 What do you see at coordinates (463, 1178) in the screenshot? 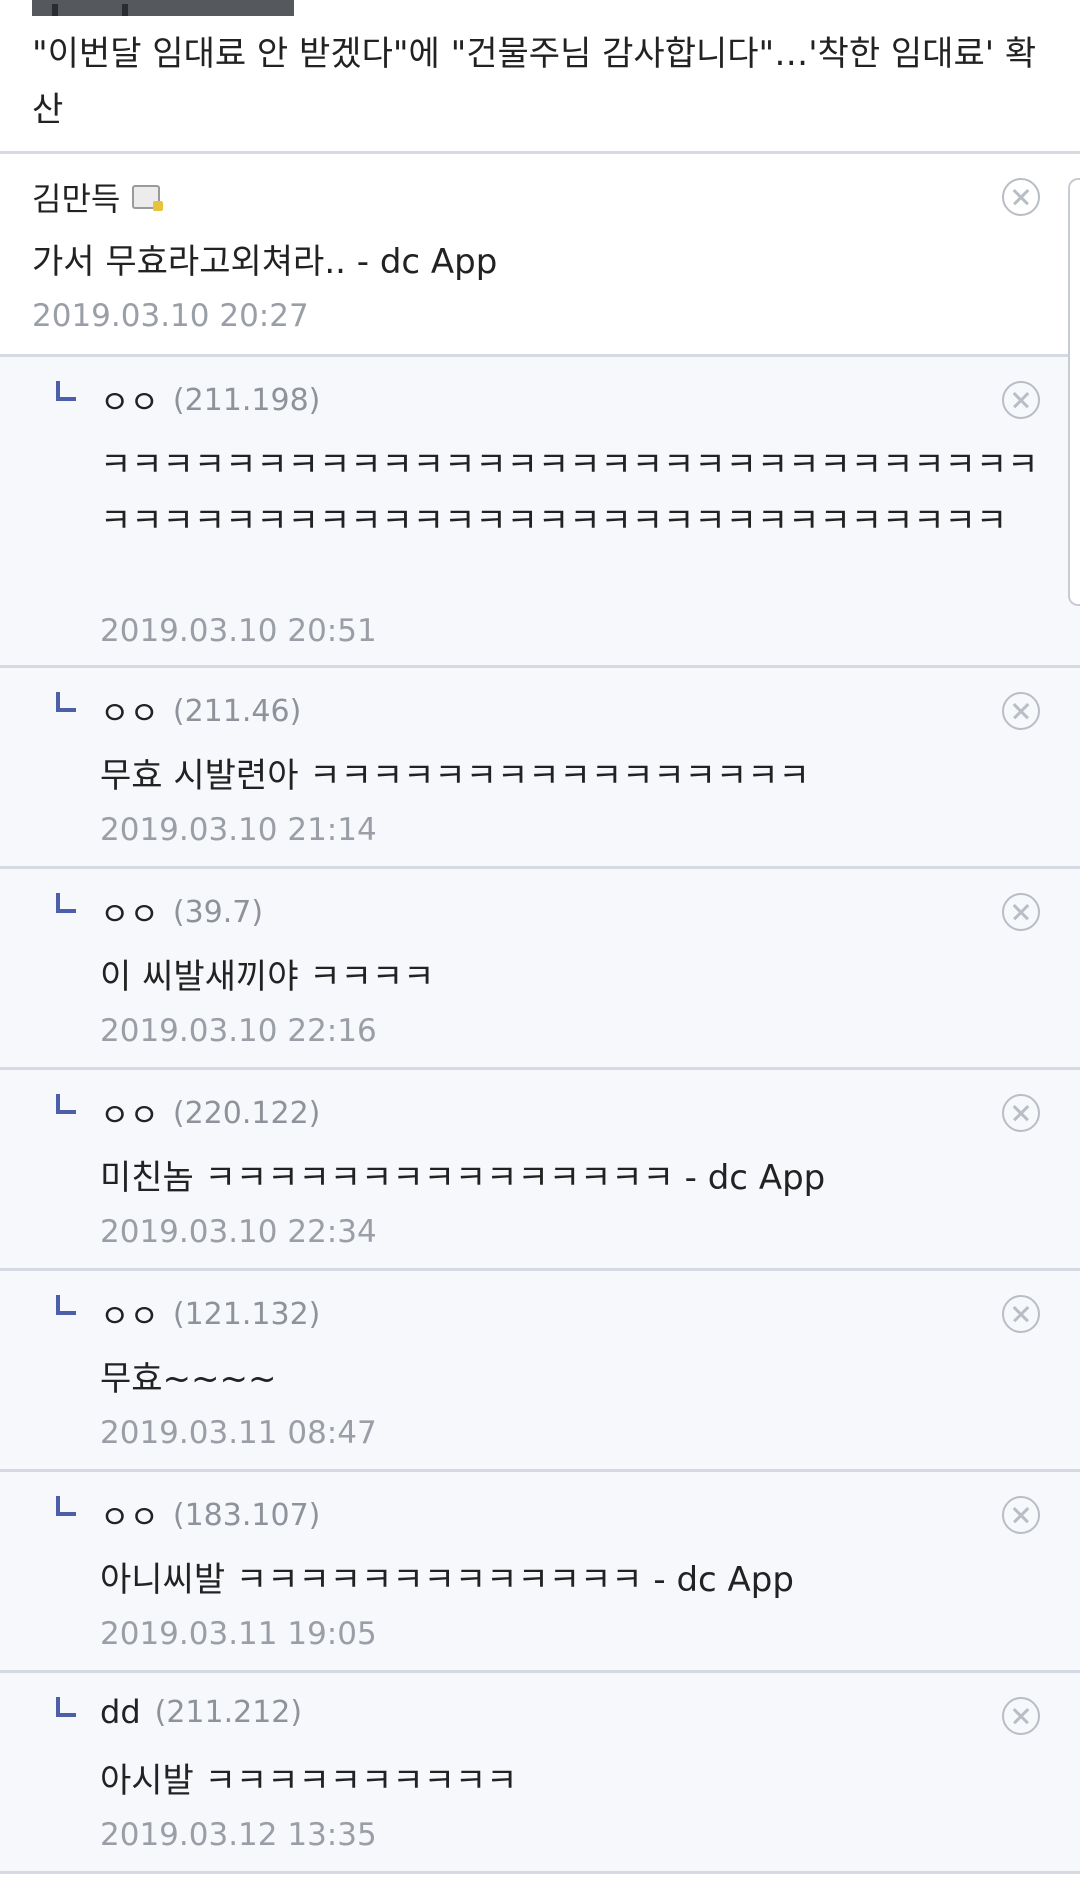
I see `comment-body: 미친놈 ㅋㅋㅋㅋㅋㅋㅋㅋㅋㅋㅋㅋㅋㅋㅋ - dc App` at bounding box center [463, 1178].